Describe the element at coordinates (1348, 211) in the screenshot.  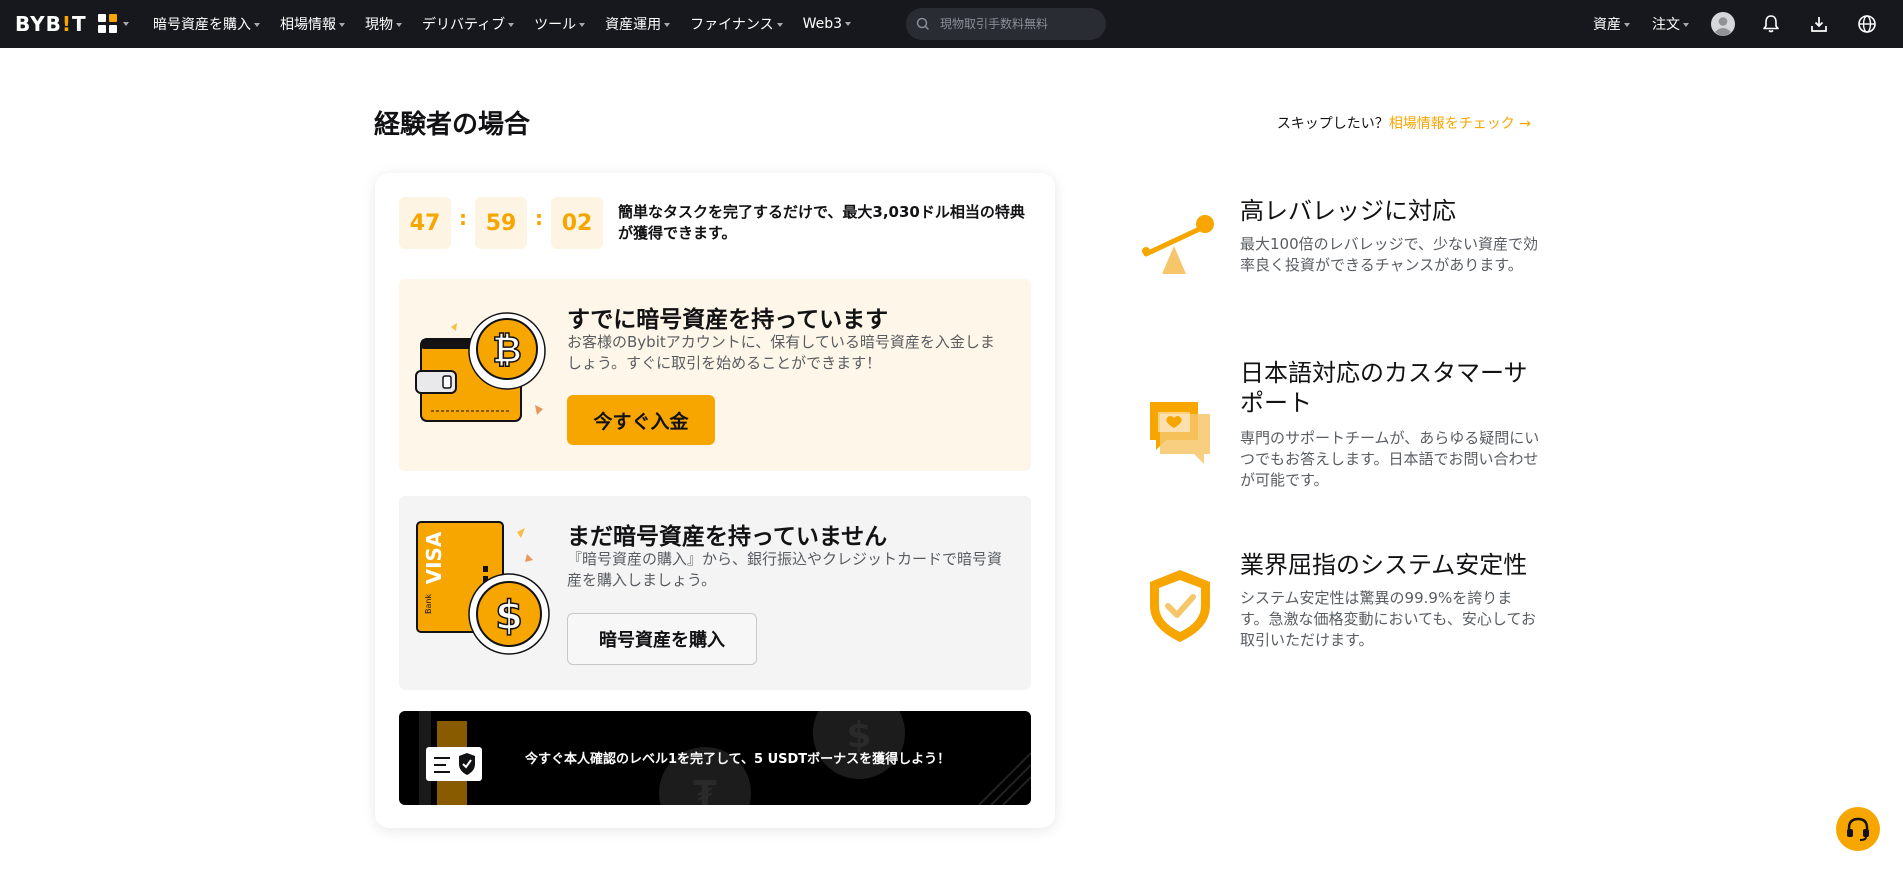
I see `feature-title: 高レバレッジに対応` at that location.